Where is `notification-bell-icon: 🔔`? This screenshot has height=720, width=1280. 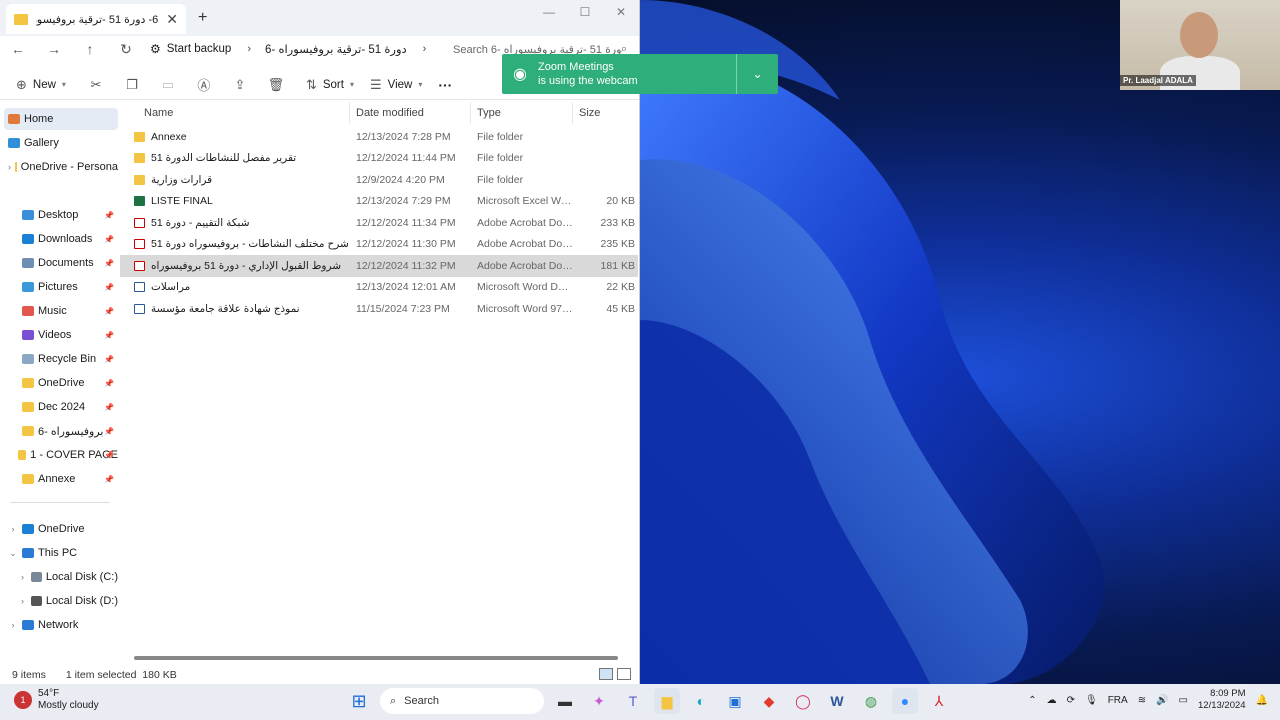
notification-bell-icon: 🔔 is located at coordinates (1262, 700).